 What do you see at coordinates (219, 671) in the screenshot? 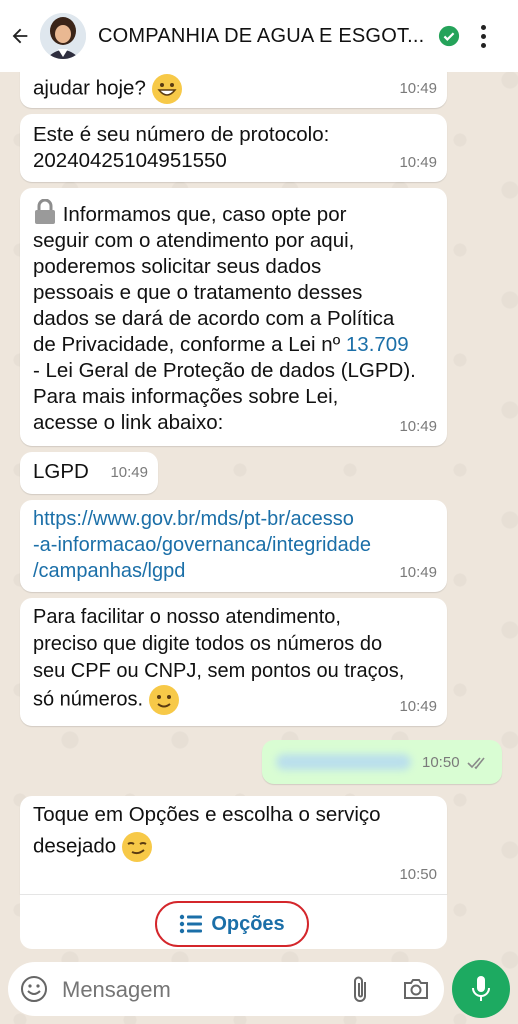
I see `message-text-line: seu CPF ou CNPJ, sem pontos ou traços,` at bounding box center [219, 671].